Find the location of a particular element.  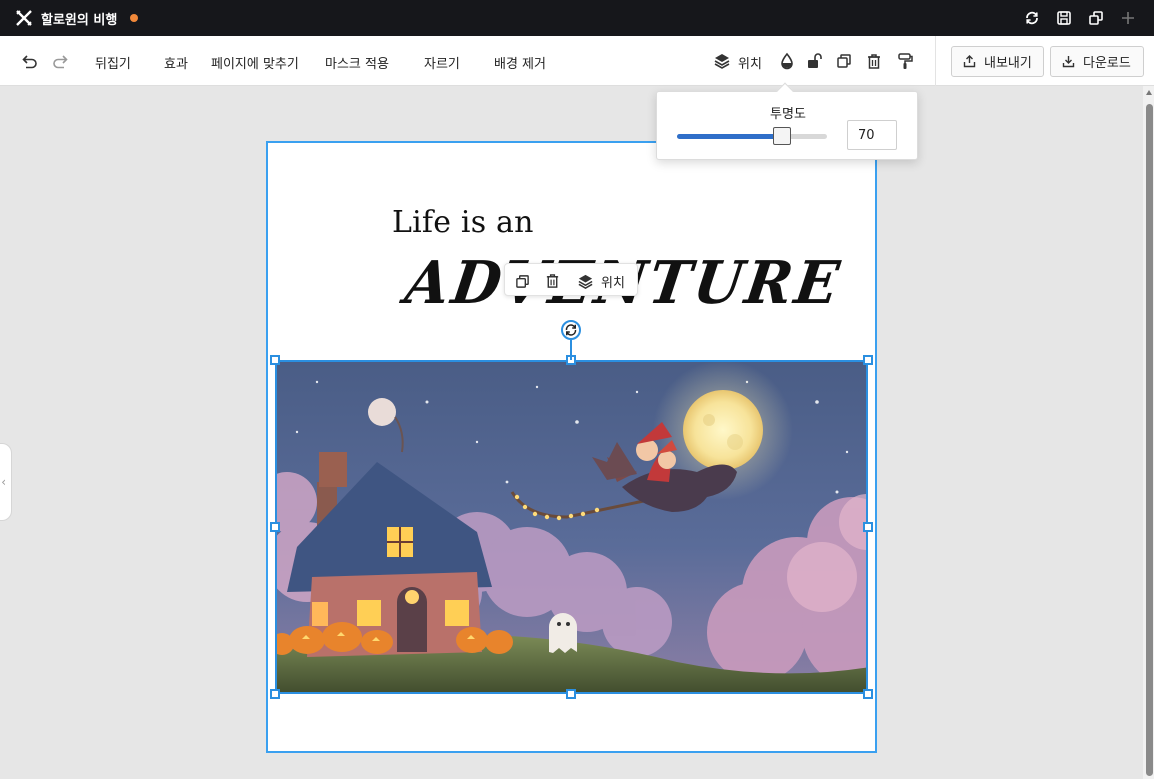

scrollbar-thumb is located at coordinates (1149, 440).